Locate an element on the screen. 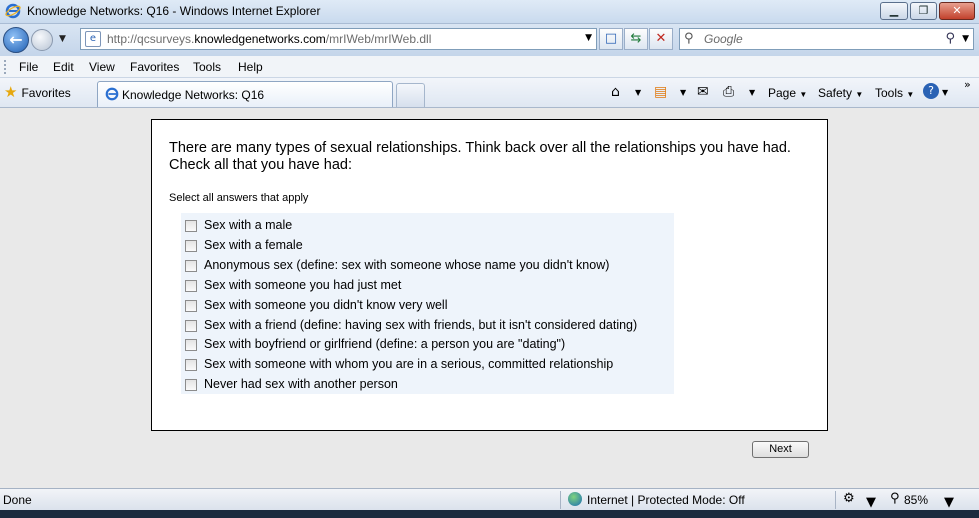 The width and height of the screenshot is (979, 518). ie-page-icon is located at coordinates (112, 94).